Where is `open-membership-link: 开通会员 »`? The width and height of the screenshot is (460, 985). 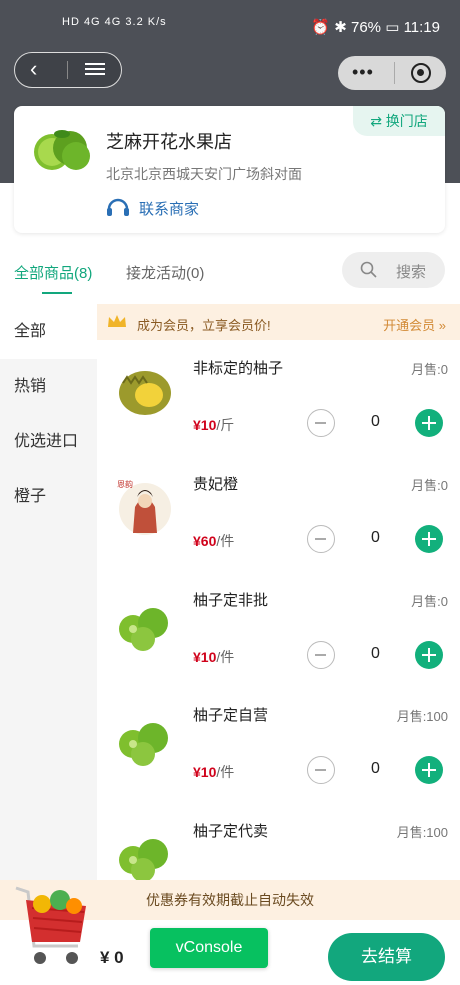
open-membership-link: 开通会员 » is located at coordinates (414, 324).